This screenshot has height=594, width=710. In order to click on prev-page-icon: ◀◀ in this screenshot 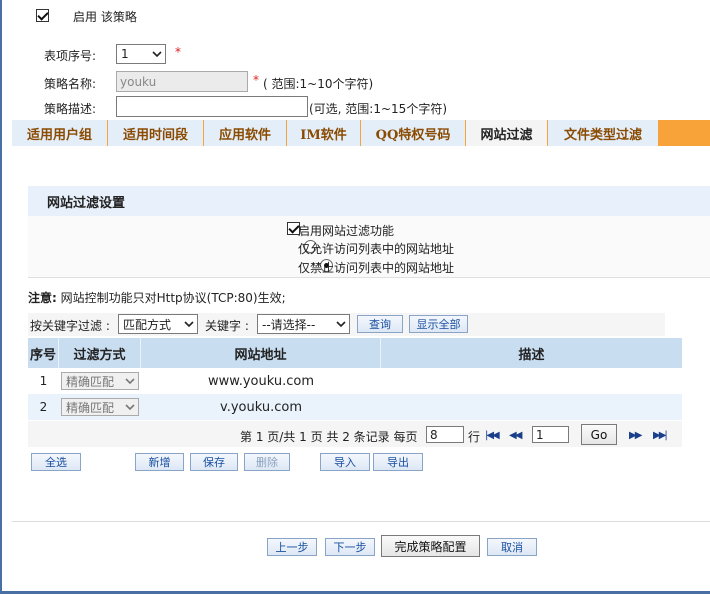, I will do `click(515, 435)`.